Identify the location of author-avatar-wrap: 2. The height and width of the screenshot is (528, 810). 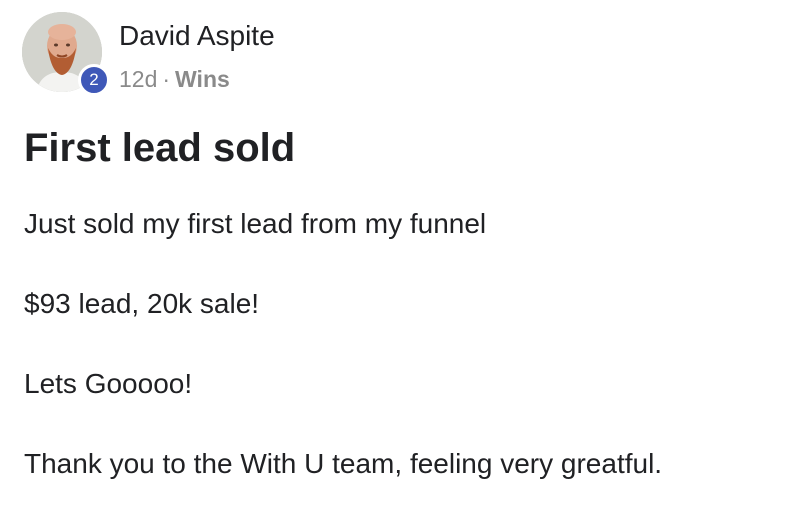
(66, 55).